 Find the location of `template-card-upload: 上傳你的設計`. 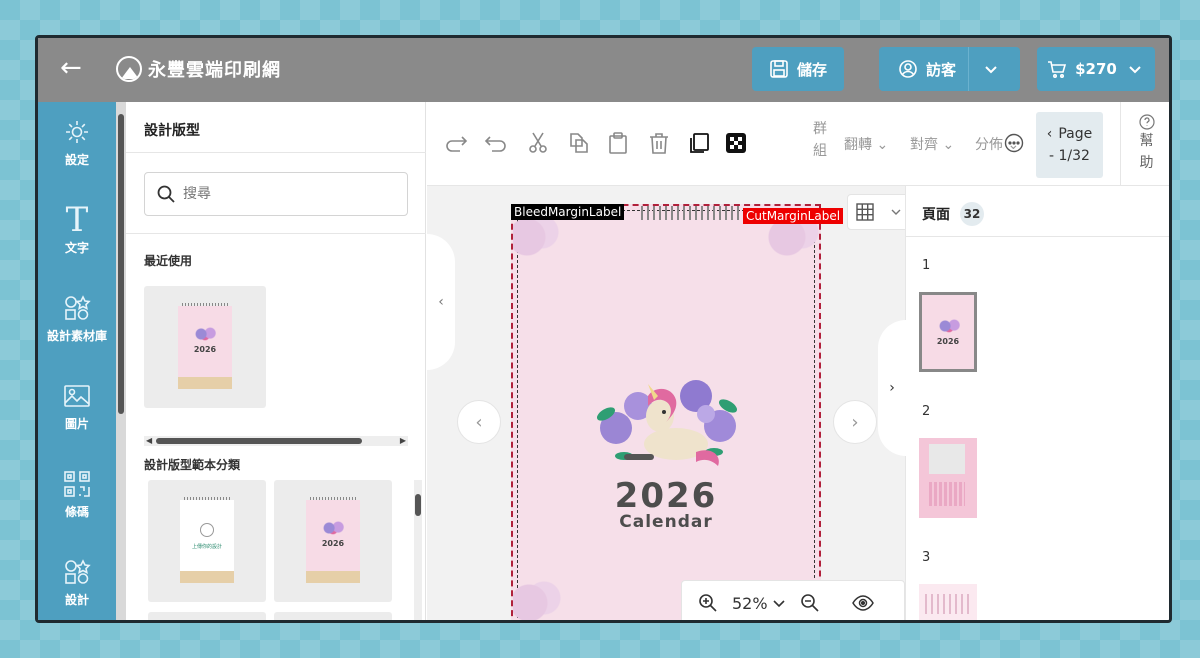

template-card-upload: 上傳你的設計 is located at coordinates (207, 541).